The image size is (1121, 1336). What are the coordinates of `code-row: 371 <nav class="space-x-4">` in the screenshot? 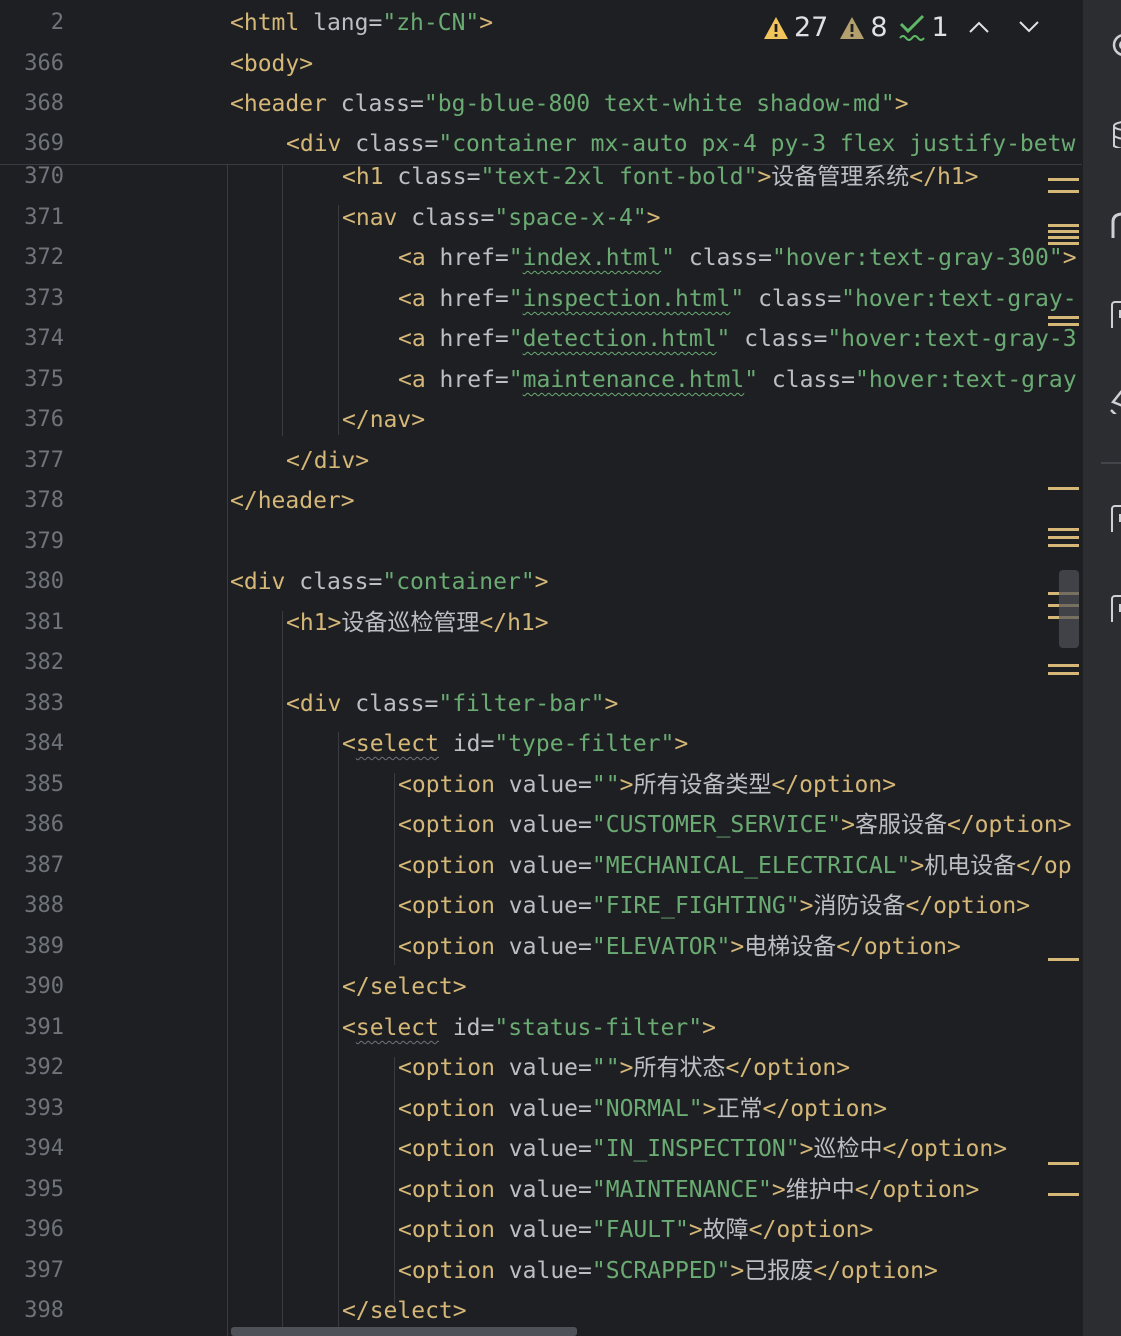 It's located at (541, 218).